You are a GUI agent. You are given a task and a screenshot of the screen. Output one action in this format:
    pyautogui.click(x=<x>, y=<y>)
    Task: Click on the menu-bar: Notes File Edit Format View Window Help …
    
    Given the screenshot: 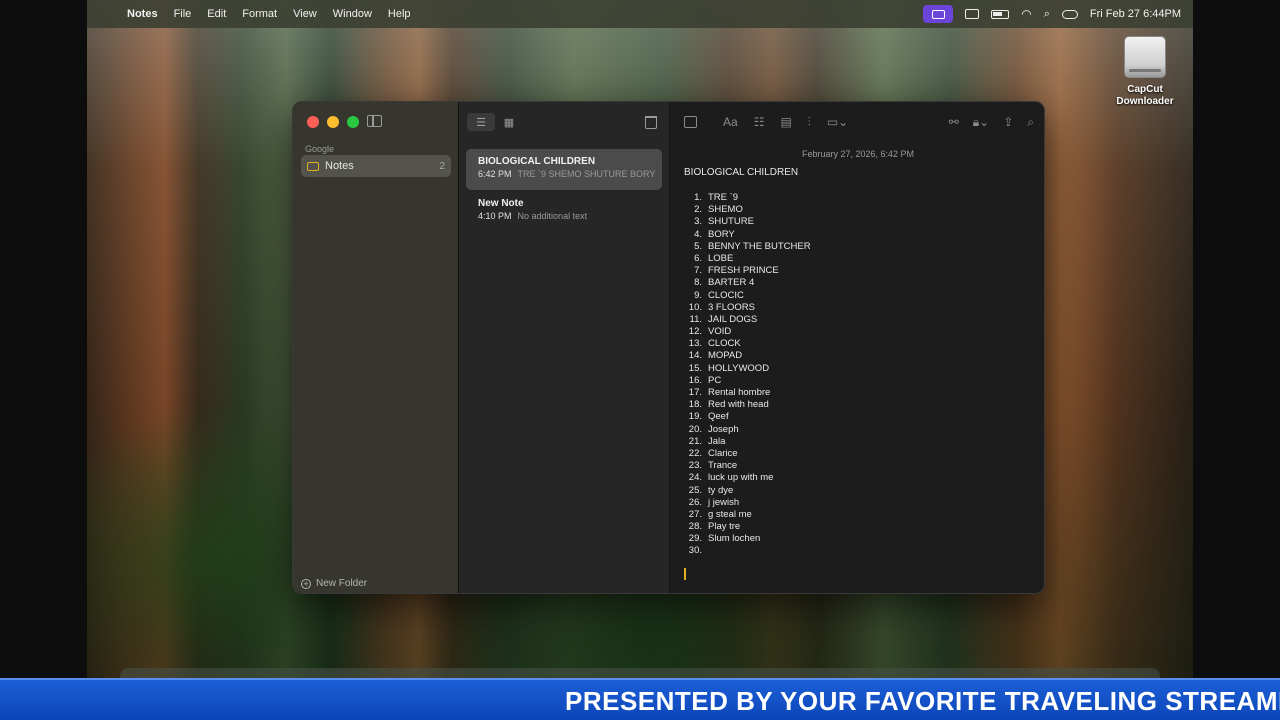 What is the action you would take?
    pyautogui.click(x=640, y=14)
    